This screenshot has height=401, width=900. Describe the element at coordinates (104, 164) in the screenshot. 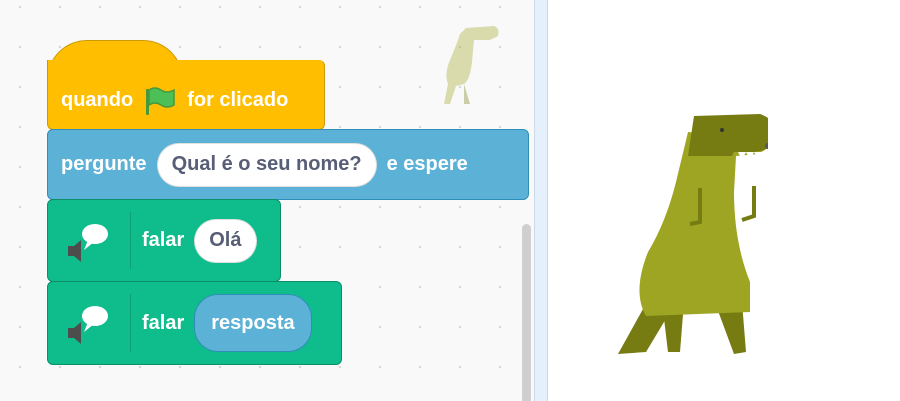

I see `ask-label: pergunte` at that location.